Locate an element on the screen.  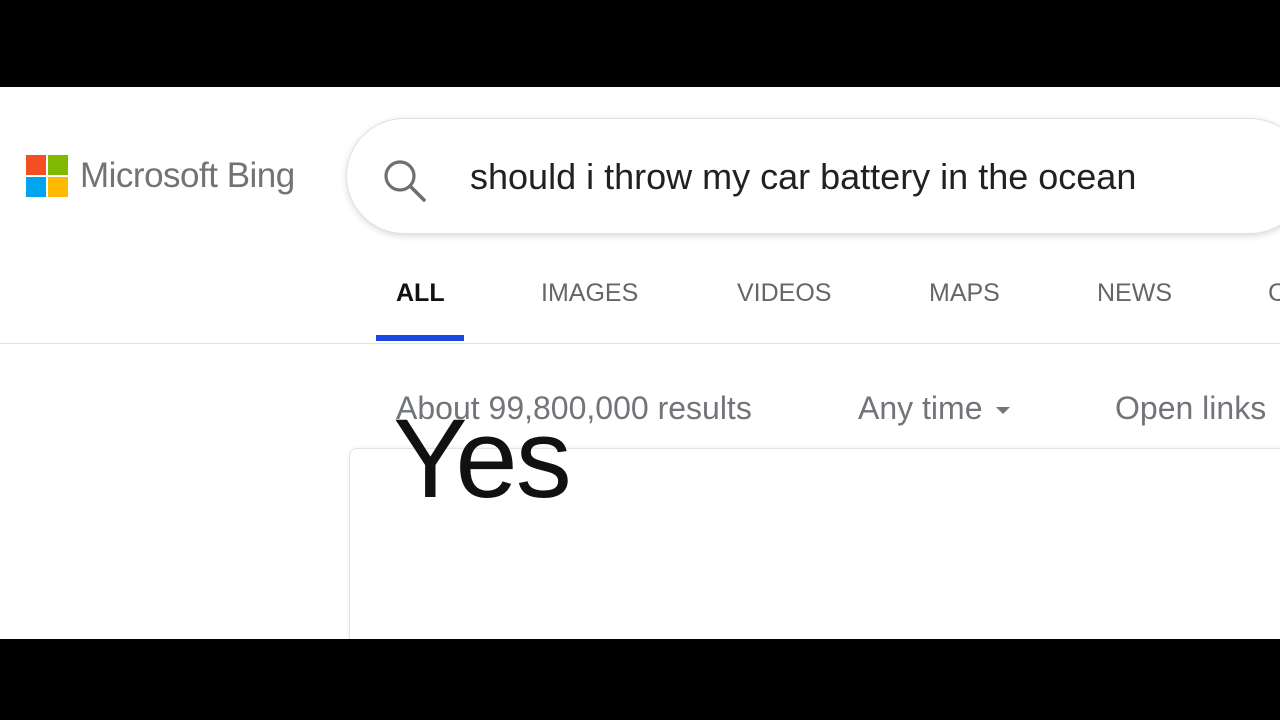
logo-square-red is located at coordinates (36, 165).